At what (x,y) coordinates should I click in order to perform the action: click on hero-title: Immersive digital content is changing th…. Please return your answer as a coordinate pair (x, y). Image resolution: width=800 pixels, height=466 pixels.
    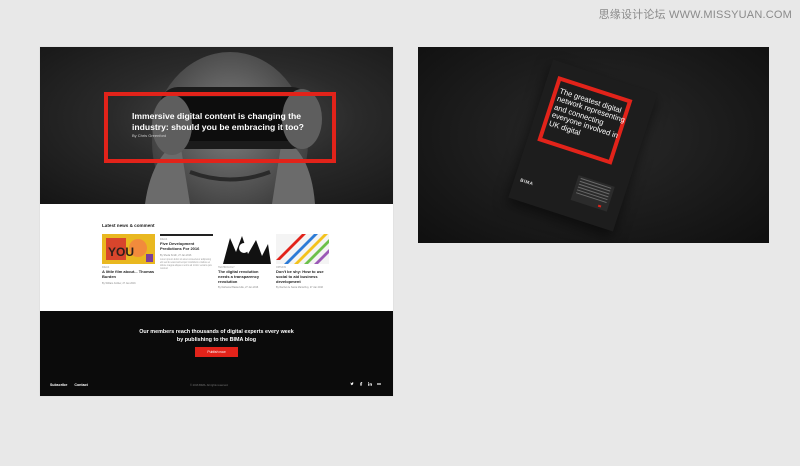
    Looking at the image, I should click on (232, 121).